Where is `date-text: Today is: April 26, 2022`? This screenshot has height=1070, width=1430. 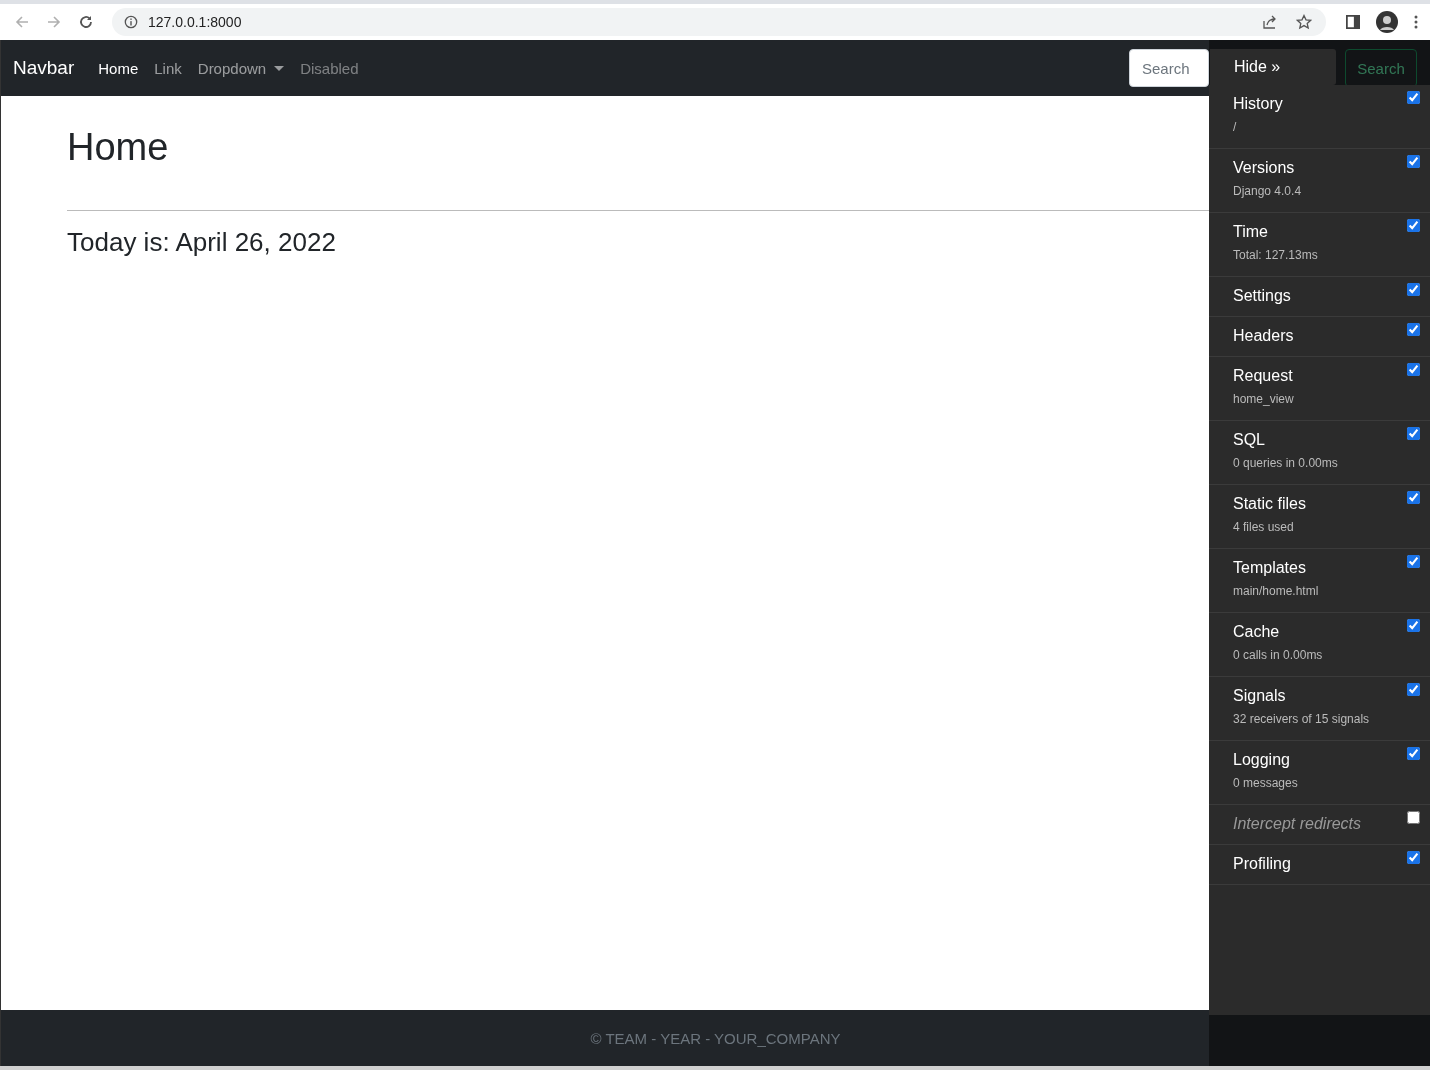 date-text: Today is: April 26, 2022 is located at coordinates (201, 242).